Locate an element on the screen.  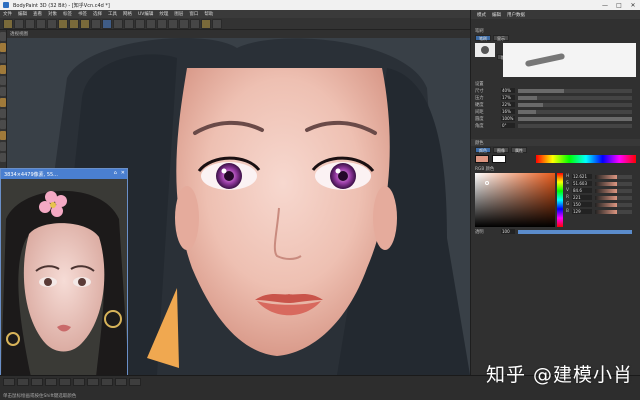
select-tool-icon is located at coordinates (3, 36).